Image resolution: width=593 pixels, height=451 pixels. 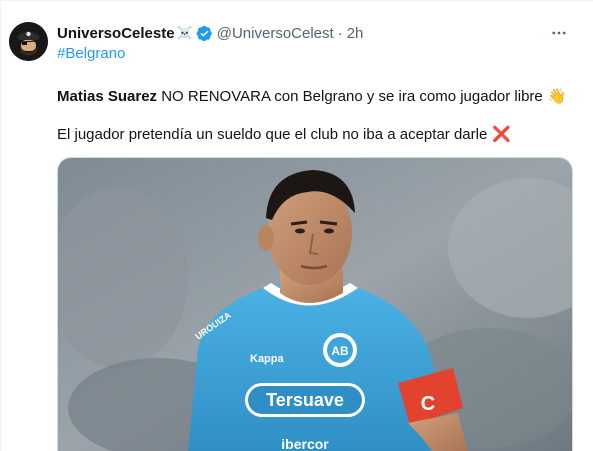 What do you see at coordinates (275, 33) in the screenshot?
I see `user-handle: @UniversoCelest` at bounding box center [275, 33].